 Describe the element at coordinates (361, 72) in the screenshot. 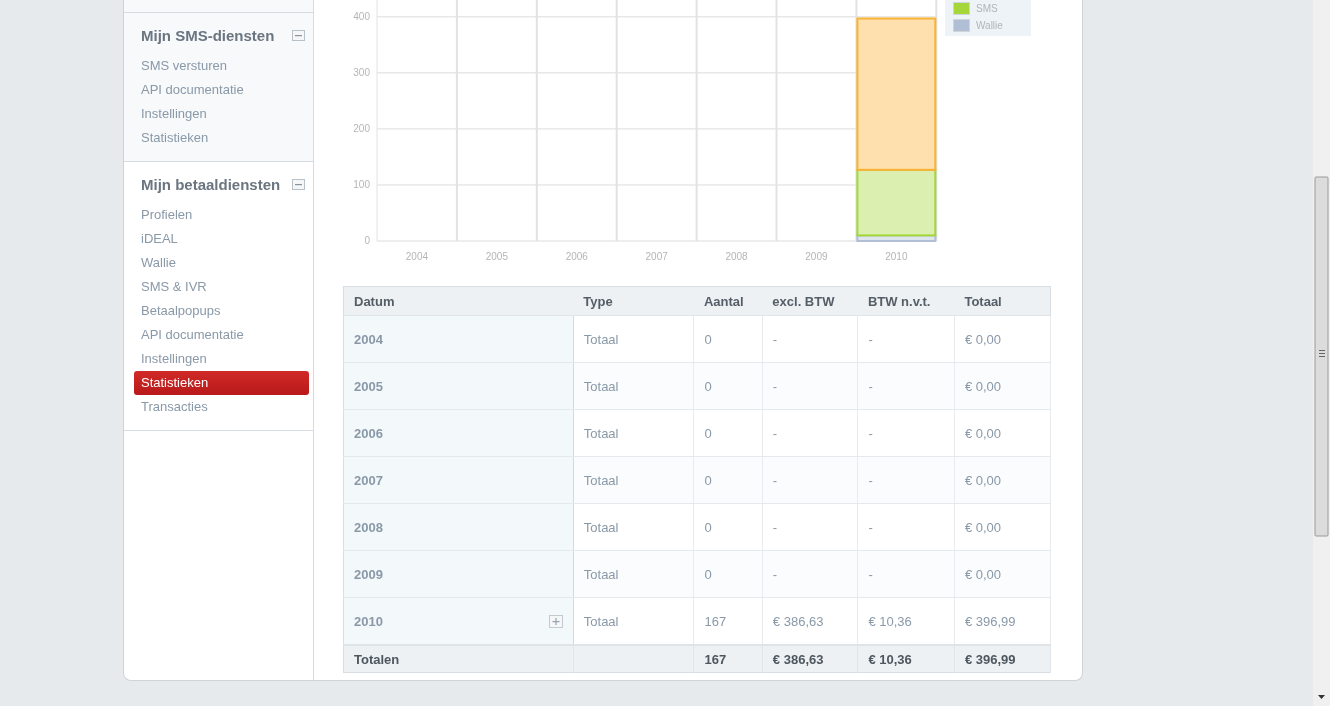

I see `axis-label: 300` at that location.